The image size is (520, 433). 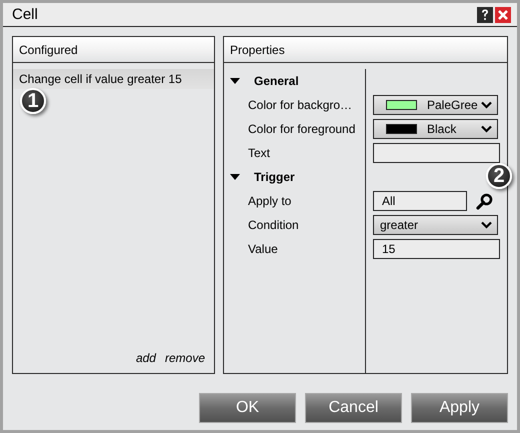 I want to click on action-link: add, so click(x=146, y=358).